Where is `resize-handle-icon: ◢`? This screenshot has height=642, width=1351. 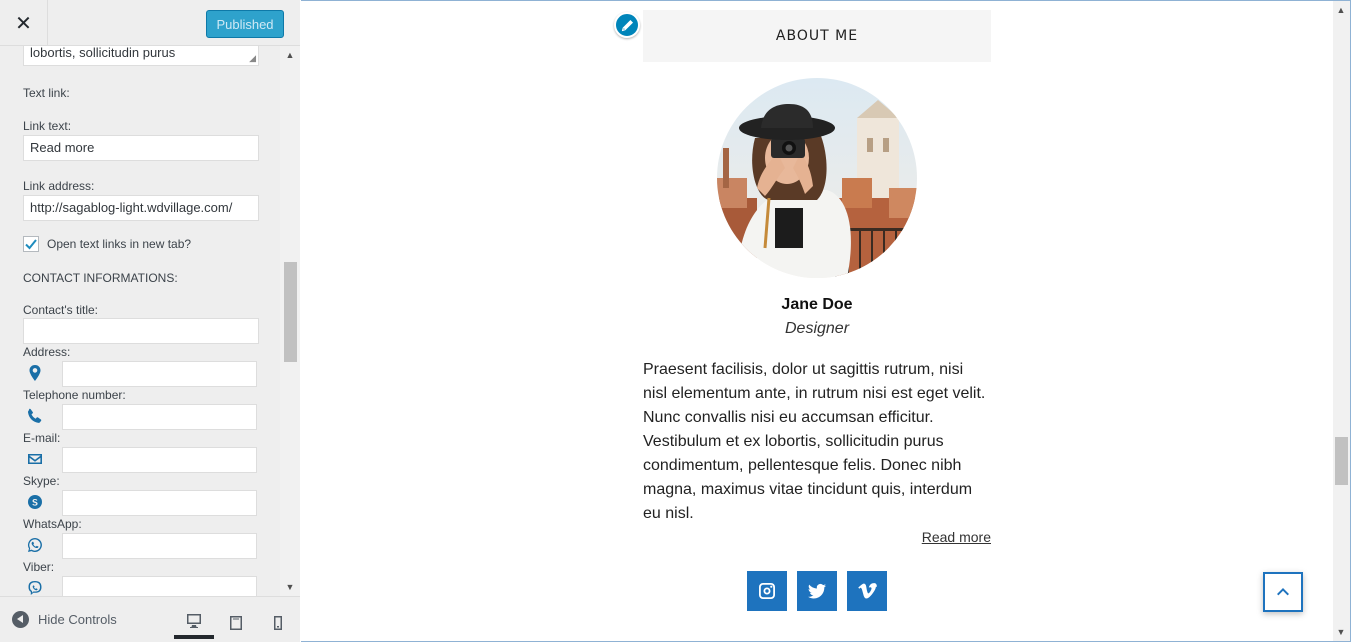
resize-handle-icon: ◢ is located at coordinates (252, 58).